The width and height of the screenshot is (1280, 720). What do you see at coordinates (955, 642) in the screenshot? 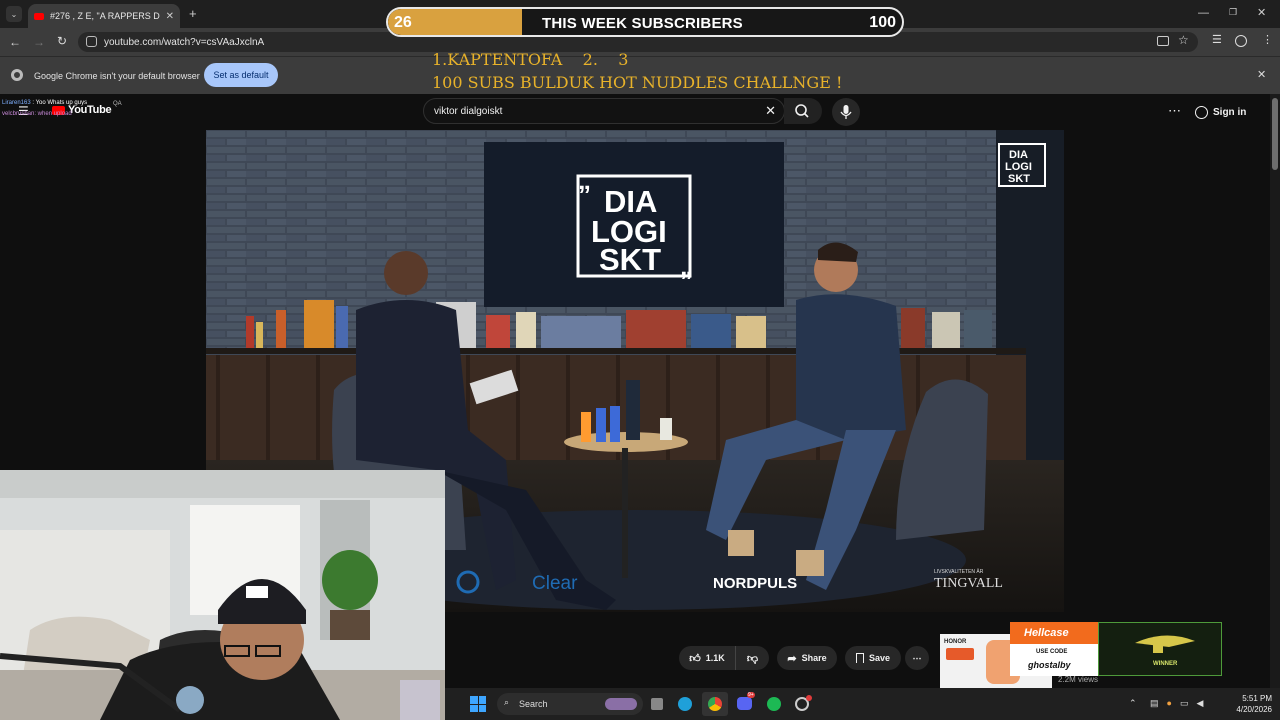
I see `honor-brand: HONOR` at bounding box center [955, 642].